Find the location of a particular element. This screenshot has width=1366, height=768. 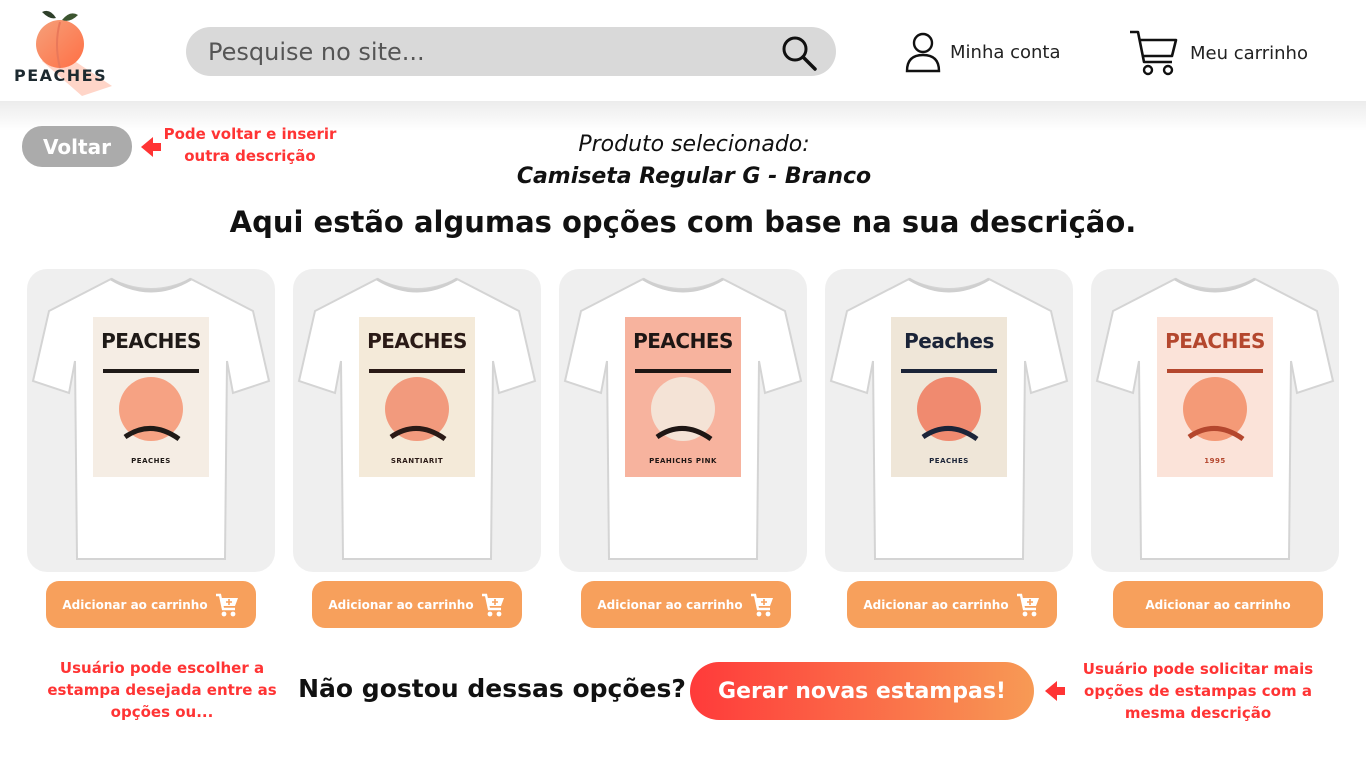

product-card: PEACHES SRANTIARIT is located at coordinates (417, 420).